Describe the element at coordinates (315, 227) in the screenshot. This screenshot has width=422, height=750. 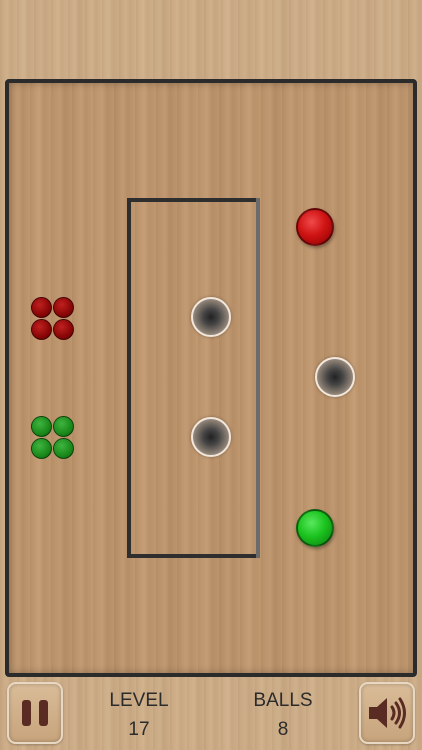
I see `red-ball` at that location.